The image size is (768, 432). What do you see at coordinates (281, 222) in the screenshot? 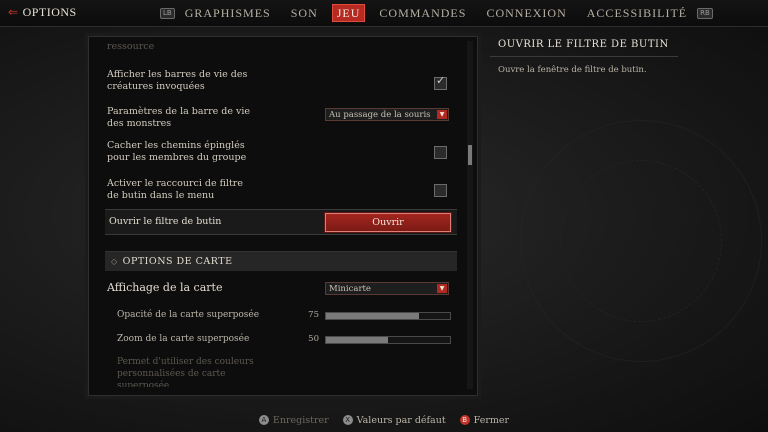
I see `setting-open-loot-filter: Ouvrir le filtre de butin Ouvrir` at bounding box center [281, 222].